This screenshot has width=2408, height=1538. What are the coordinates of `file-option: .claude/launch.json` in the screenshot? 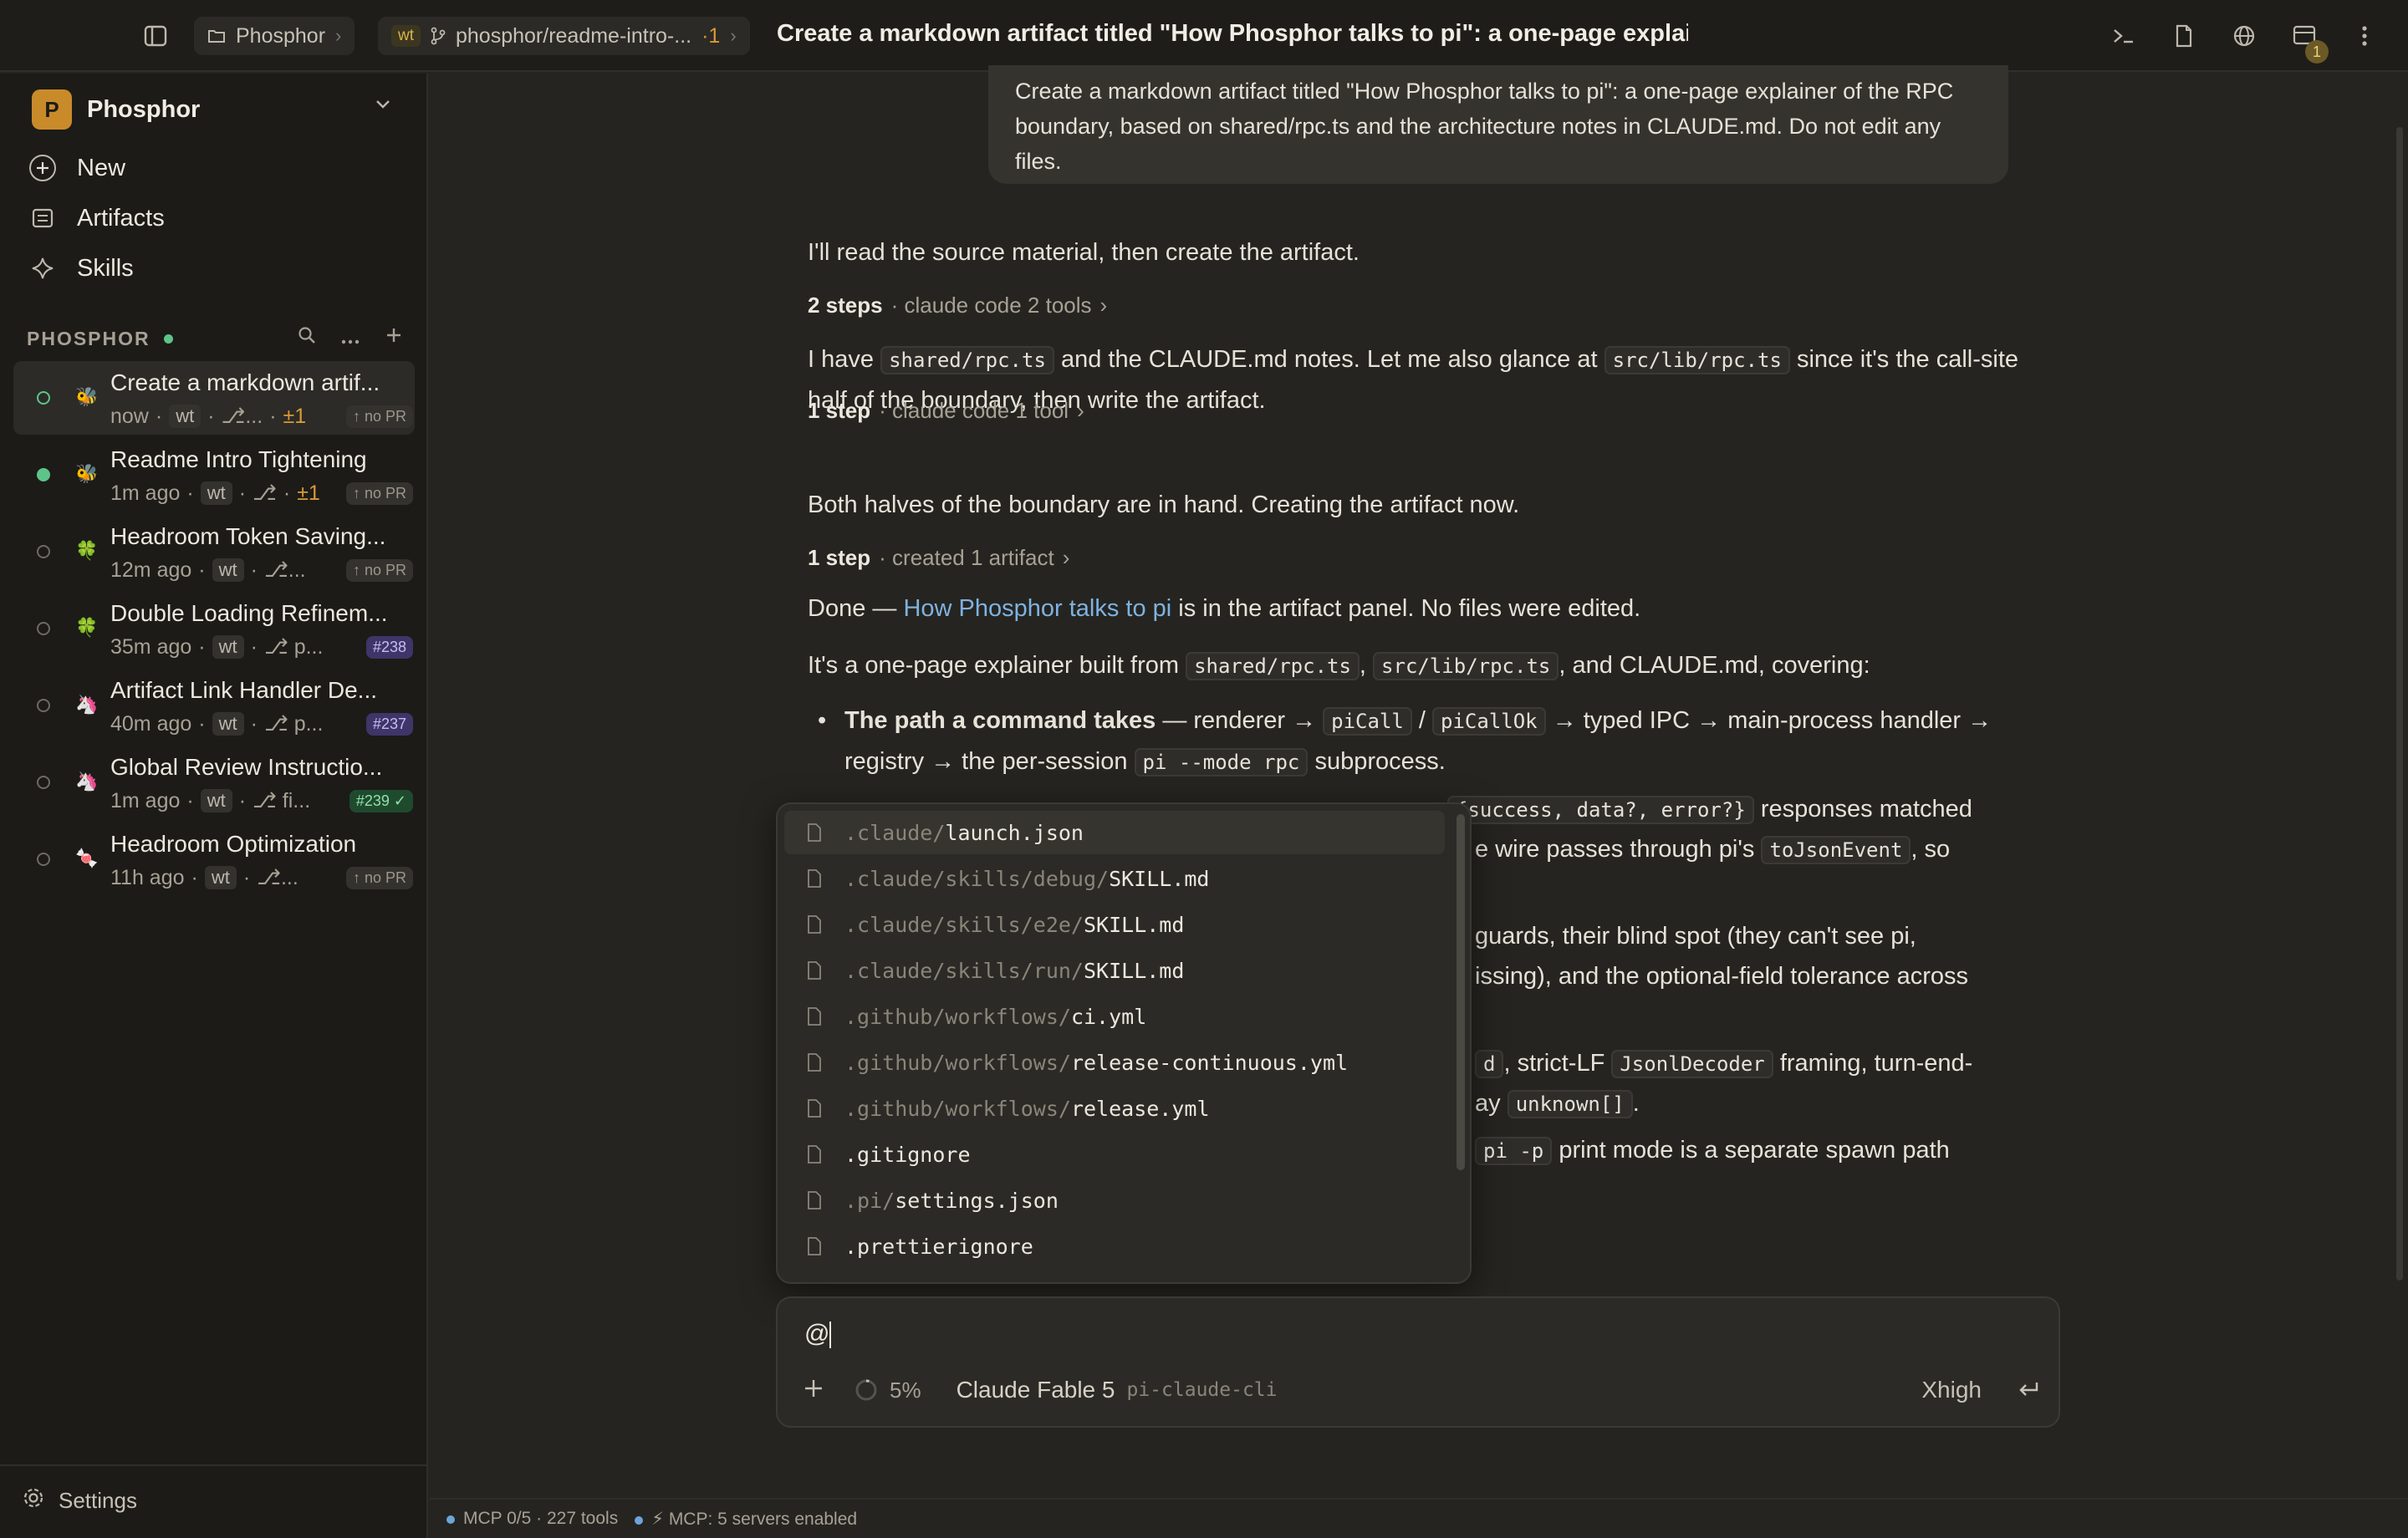 It's located at (1114, 832).